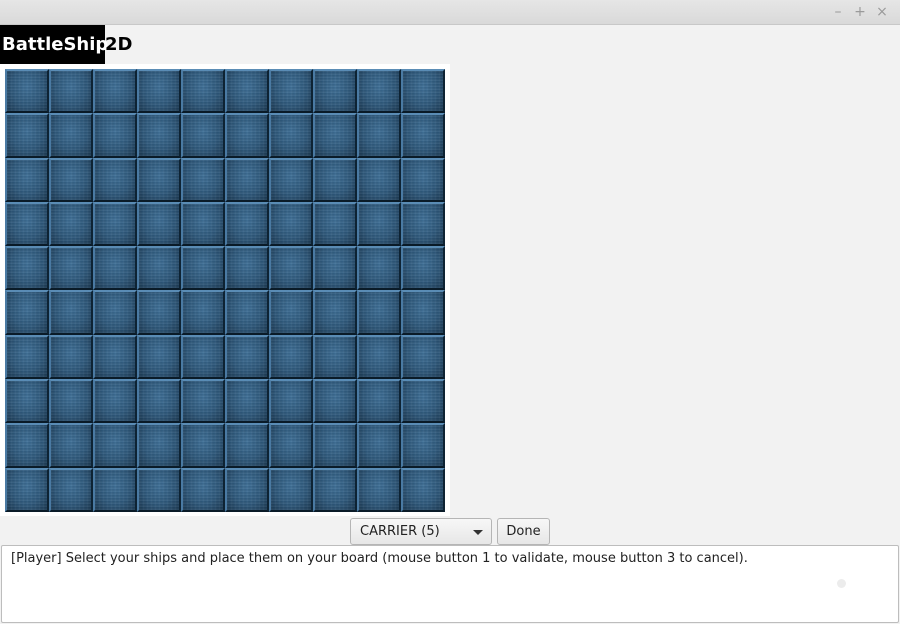  I want to click on maximize-icon: +, so click(860, 12).